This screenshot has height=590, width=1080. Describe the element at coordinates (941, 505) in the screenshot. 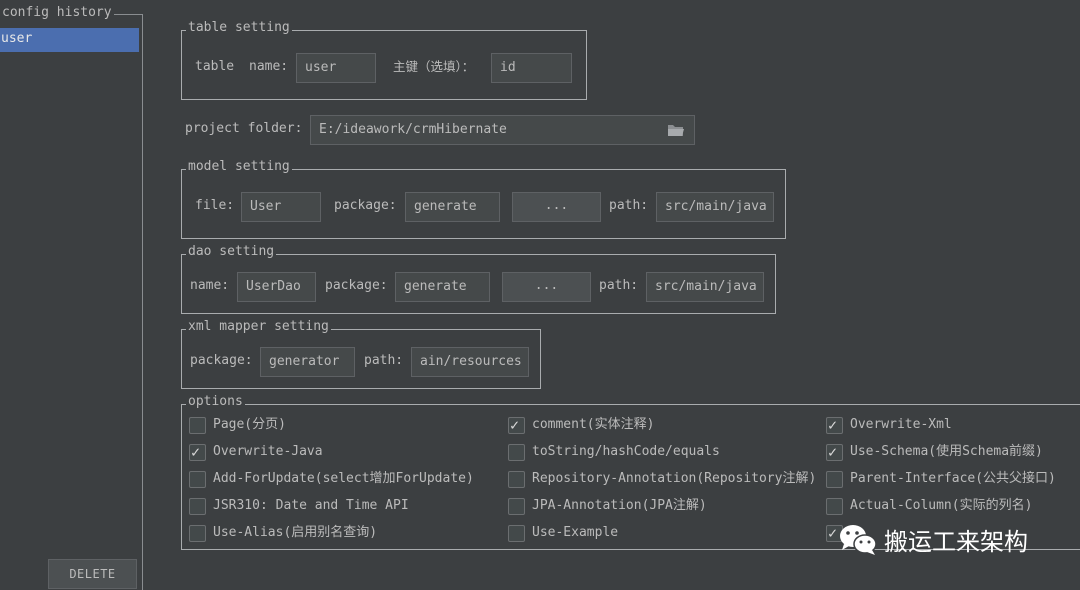

I see `option-label: Actual-Column(实际的列名)` at that location.